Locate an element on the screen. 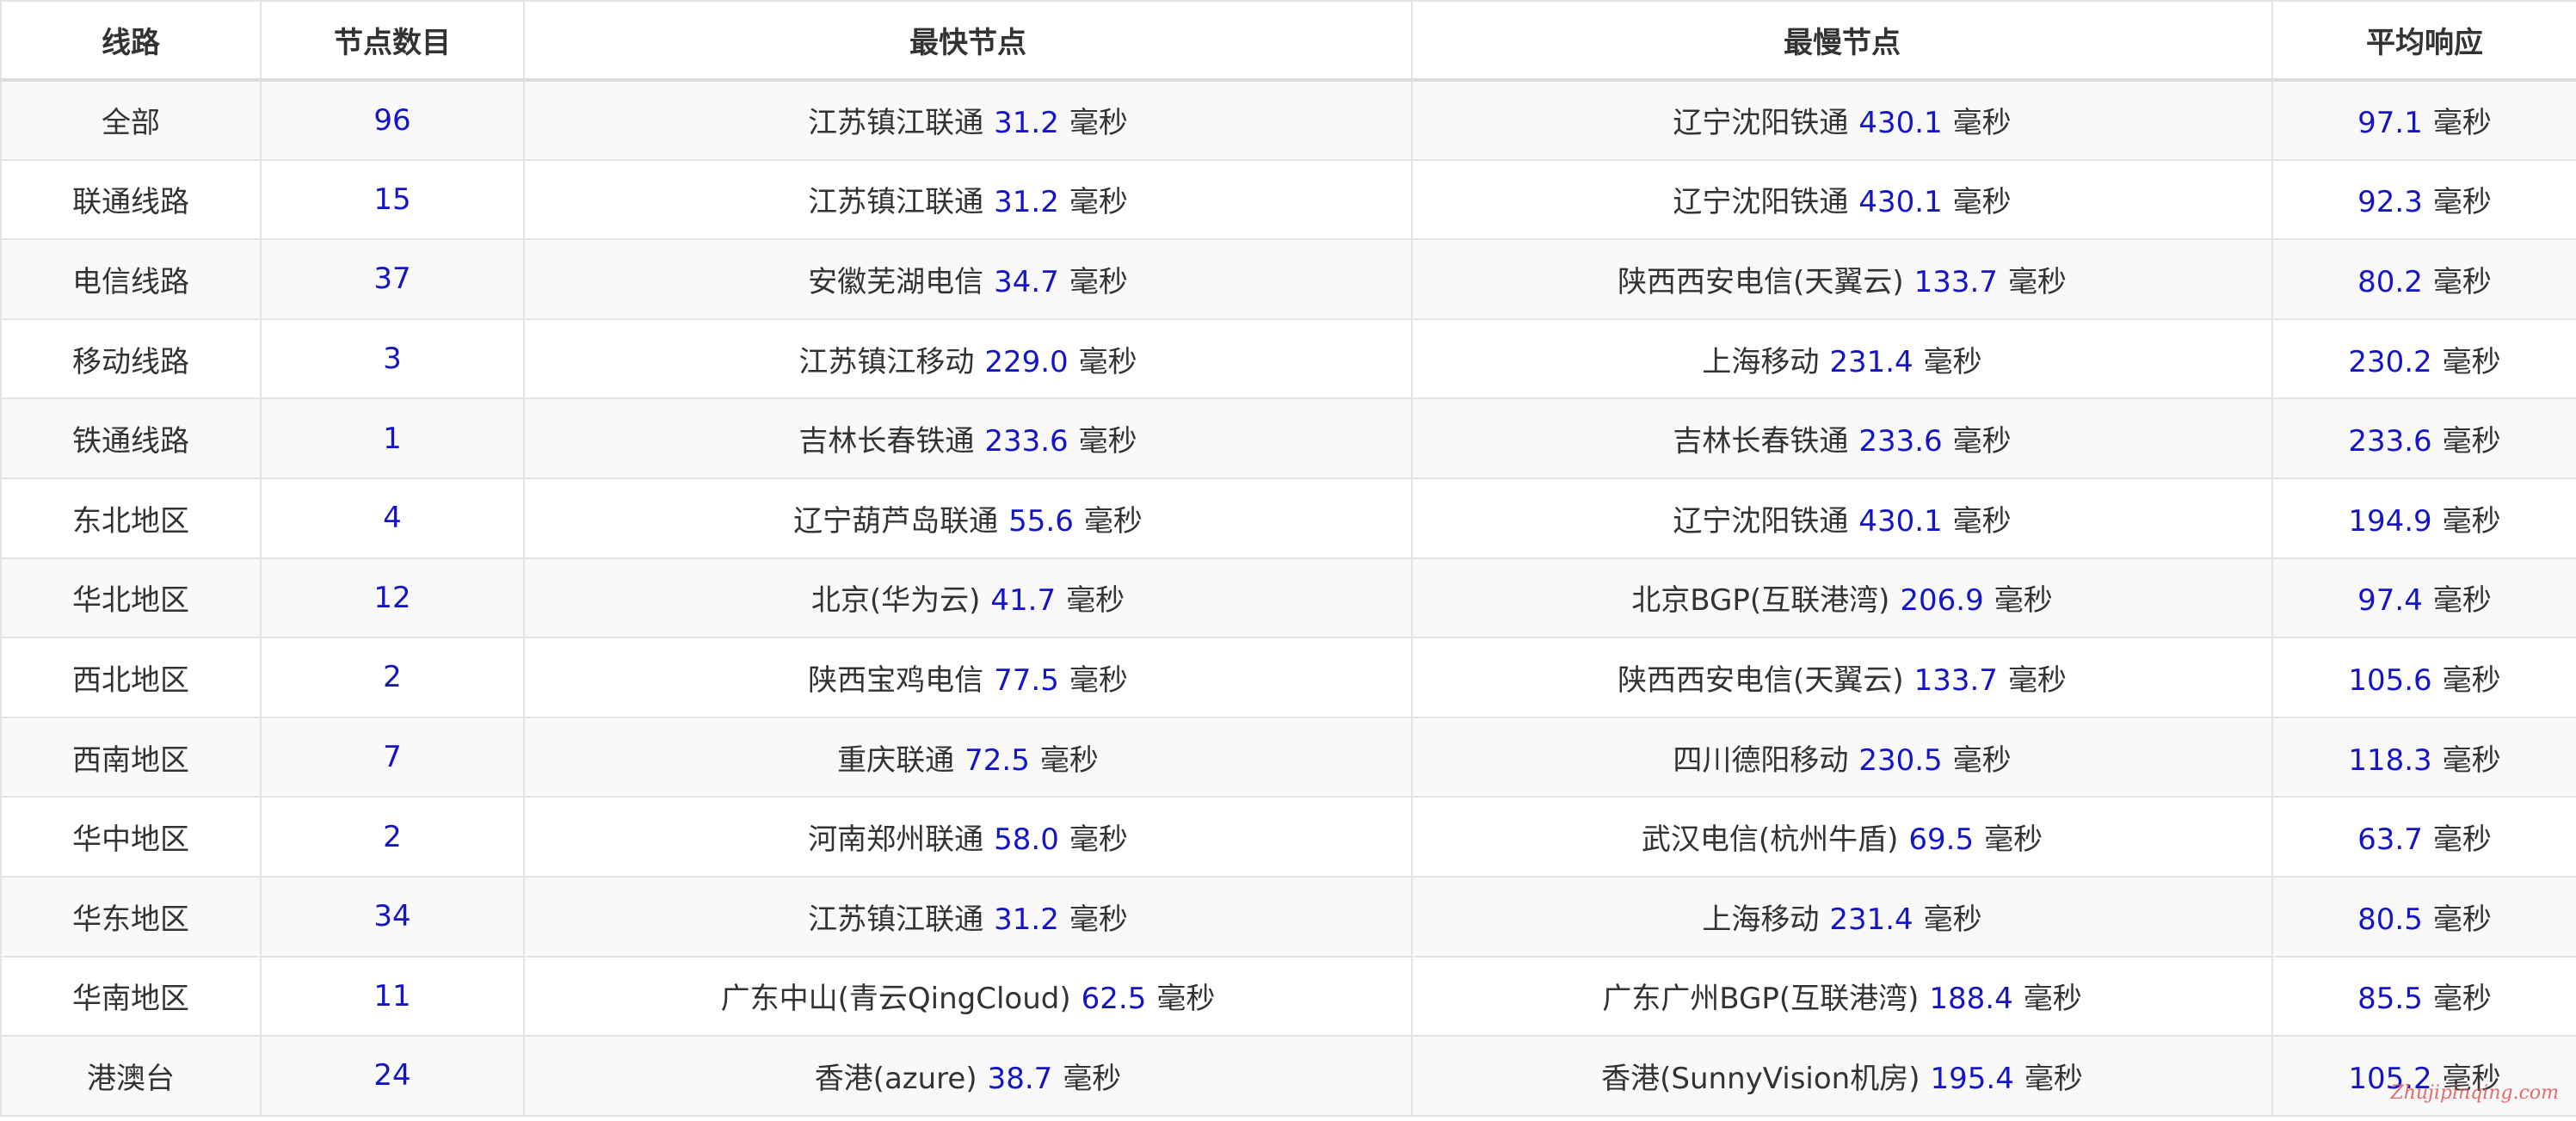 The height and width of the screenshot is (1121, 2576). slowest-node-cell: 上海移动 231.4 毫秒 is located at coordinates (1842, 916).